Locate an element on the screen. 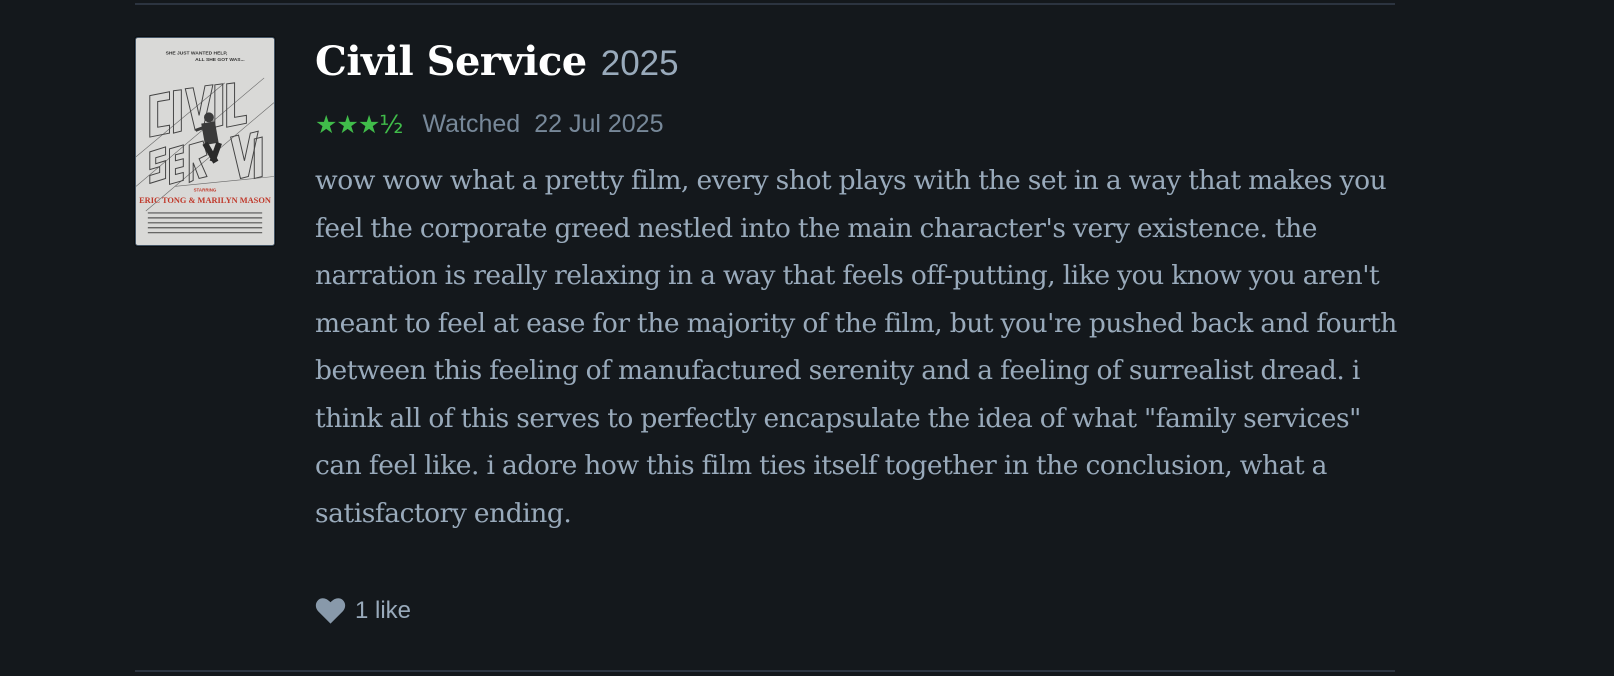 This screenshot has width=1614, height=676. like-count: 1 like is located at coordinates (383, 611).